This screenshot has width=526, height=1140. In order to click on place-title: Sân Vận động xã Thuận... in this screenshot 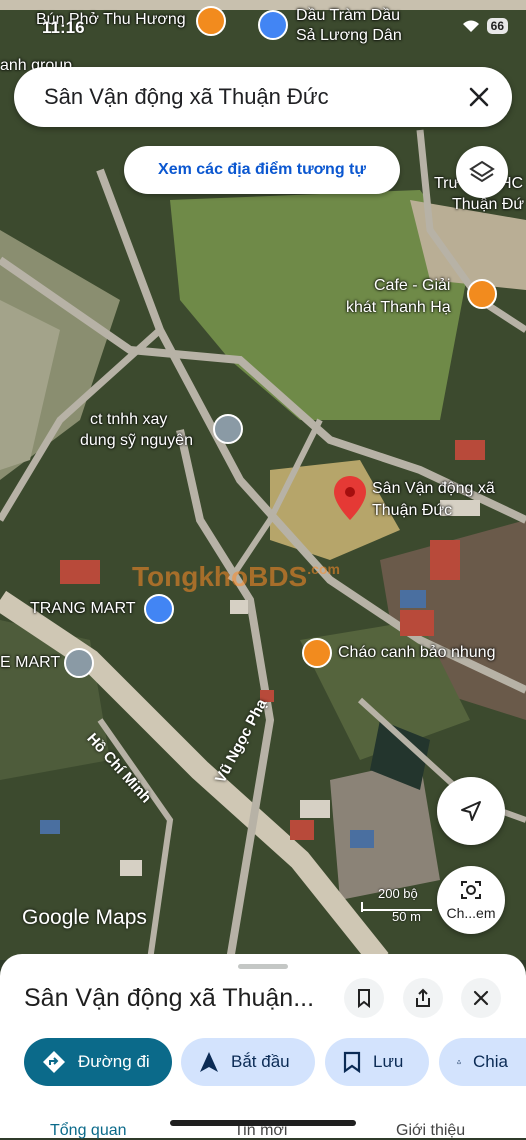, I will do `click(169, 998)`.